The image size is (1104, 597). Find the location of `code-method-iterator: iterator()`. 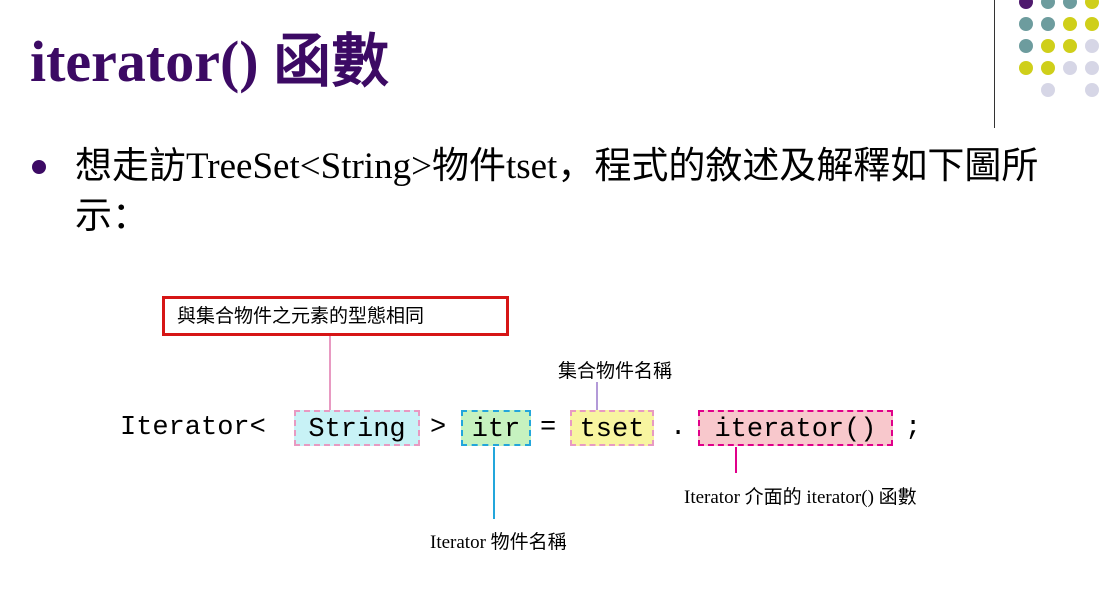

code-method-iterator: iterator() is located at coordinates (795, 428).